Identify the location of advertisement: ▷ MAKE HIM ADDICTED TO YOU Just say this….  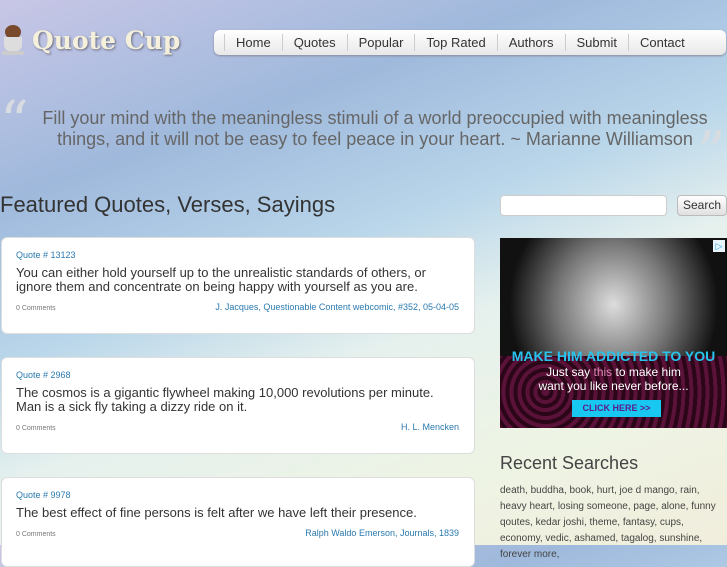
(613, 333).